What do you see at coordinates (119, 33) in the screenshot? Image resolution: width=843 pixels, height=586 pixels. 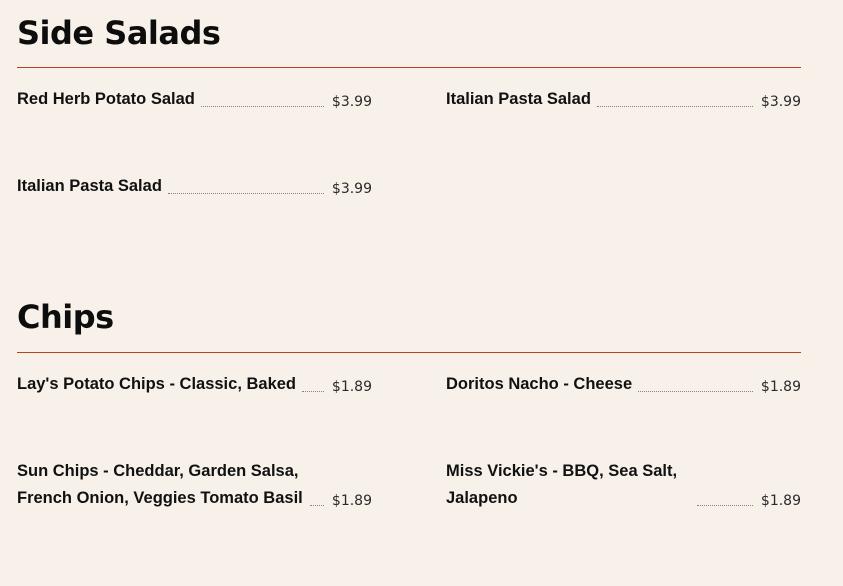 I see `section-title-side-salads: Side Salads` at bounding box center [119, 33].